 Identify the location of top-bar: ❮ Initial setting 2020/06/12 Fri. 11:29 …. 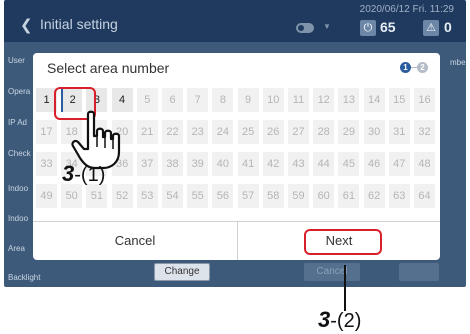
(235, 21).